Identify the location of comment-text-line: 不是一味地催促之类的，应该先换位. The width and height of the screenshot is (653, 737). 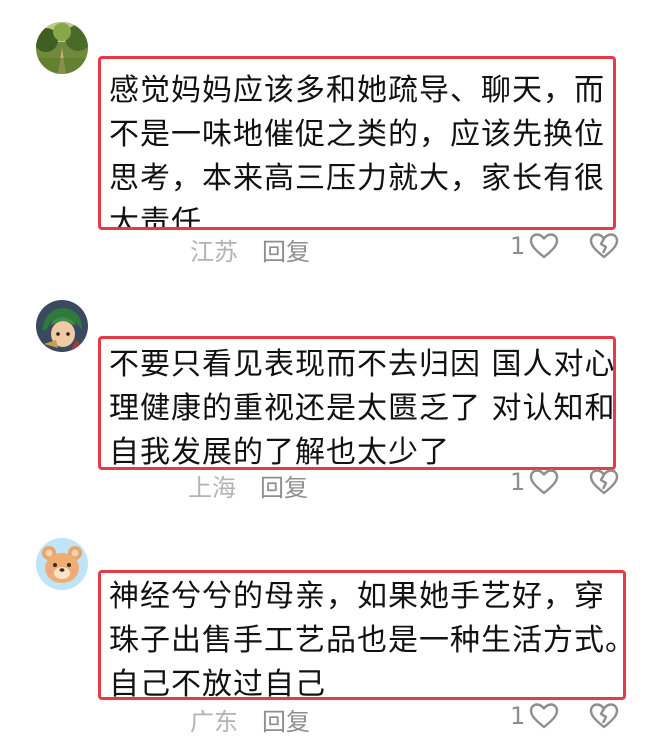
(357, 134).